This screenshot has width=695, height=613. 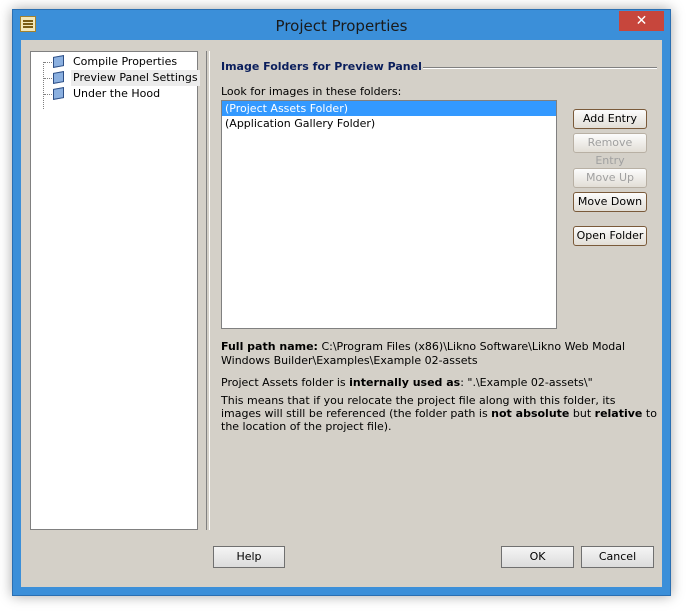 What do you see at coordinates (526, 382) in the screenshot?
I see `used-as-value: : ".\Example 02-assets\"` at bounding box center [526, 382].